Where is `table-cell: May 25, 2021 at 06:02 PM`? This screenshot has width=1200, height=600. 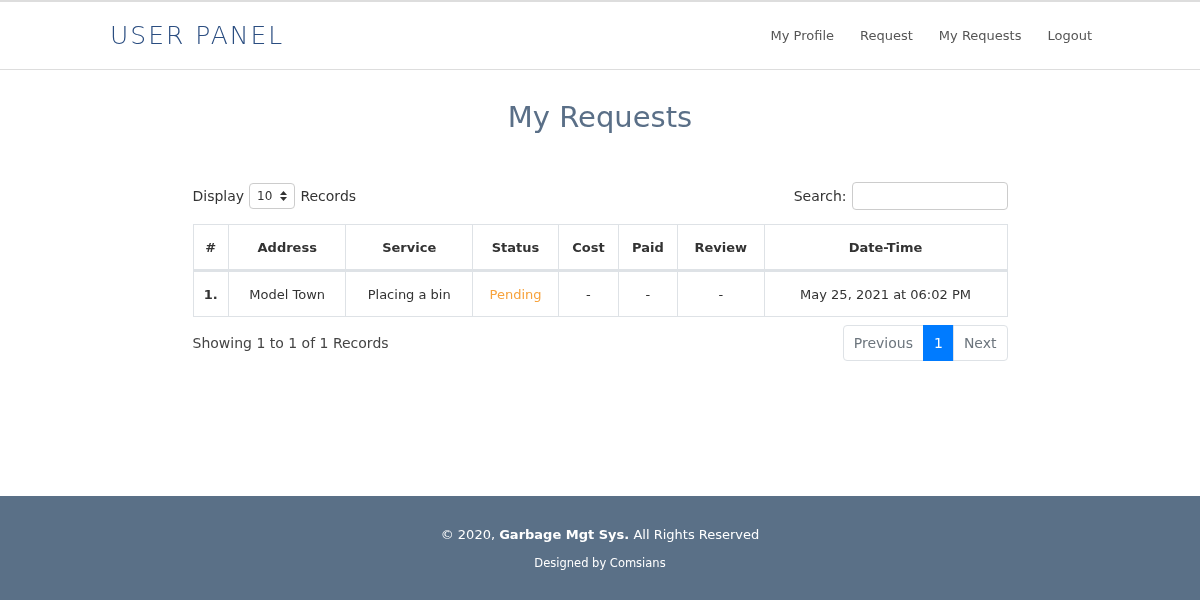
table-cell: May 25, 2021 at 06:02 PM is located at coordinates (885, 293).